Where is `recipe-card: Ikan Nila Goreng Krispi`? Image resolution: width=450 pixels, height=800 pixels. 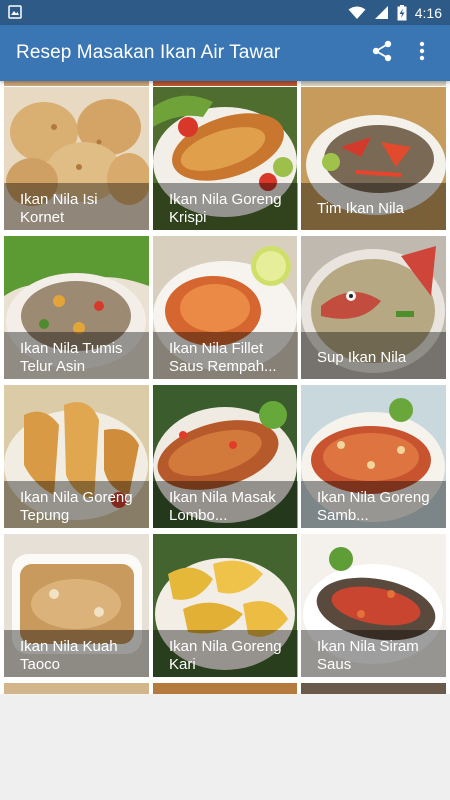
recipe-card: Ikan Nila Goreng Krispi is located at coordinates (225, 158).